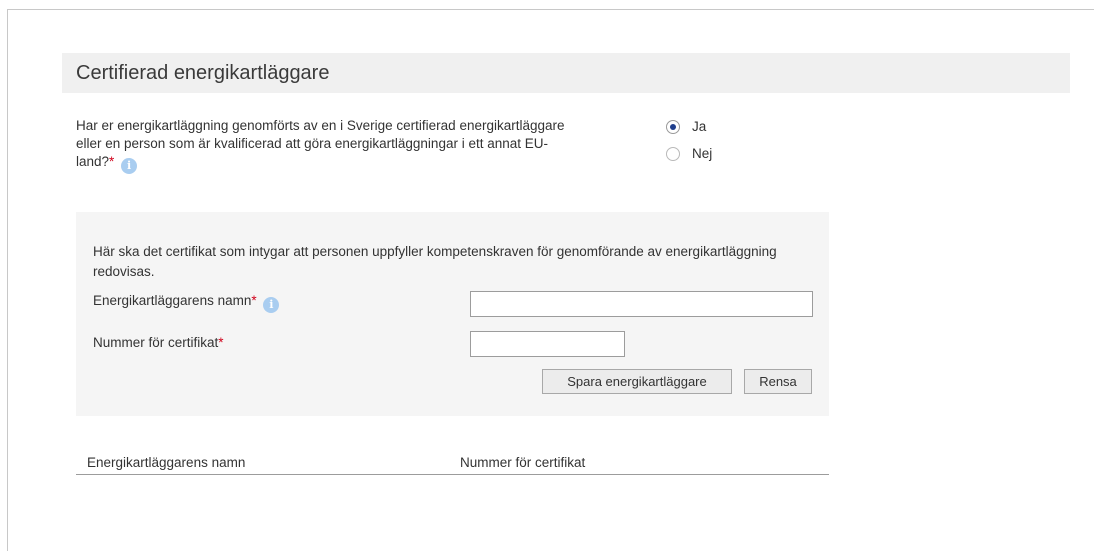 The image size is (1094, 551). I want to click on radio-label-nej: Nej, so click(702, 153).